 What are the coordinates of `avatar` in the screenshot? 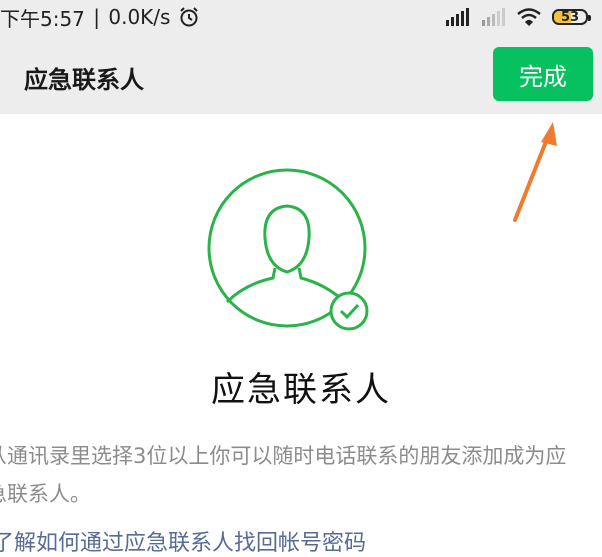 It's located at (290, 253).